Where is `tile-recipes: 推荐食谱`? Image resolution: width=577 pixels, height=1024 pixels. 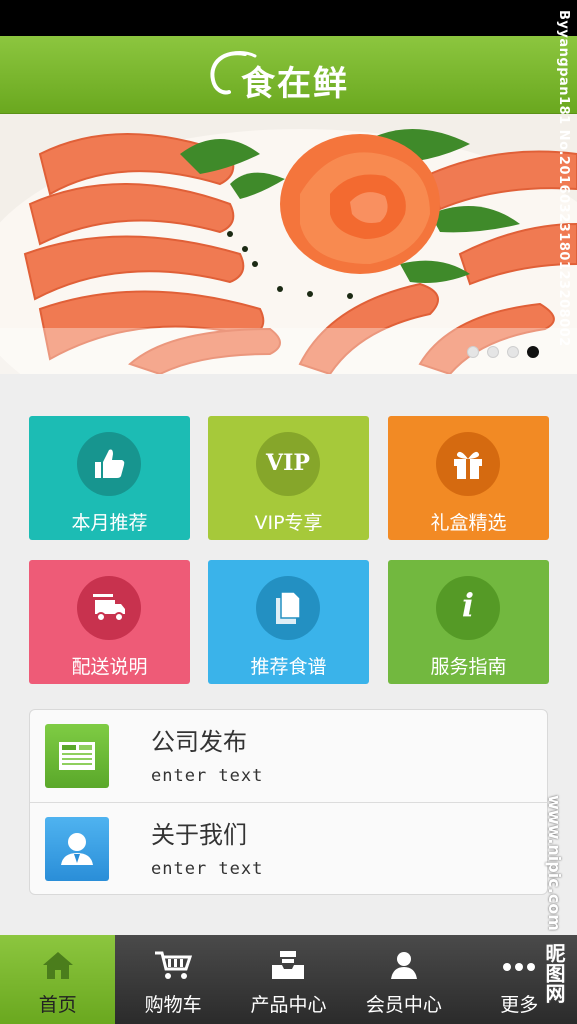 tile-recipes: 推荐食谱 is located at coordinates (288, 622).